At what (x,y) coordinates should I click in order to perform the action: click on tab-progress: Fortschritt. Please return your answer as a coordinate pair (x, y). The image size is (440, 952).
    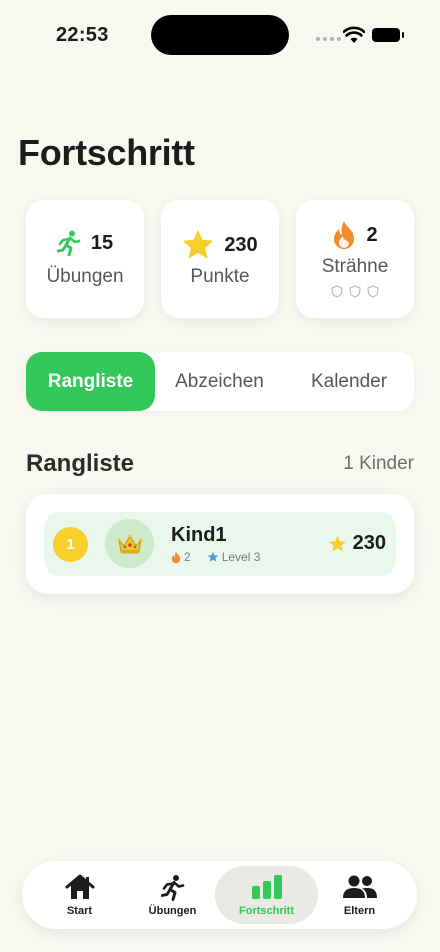
    Looking at the image, I should click on (266, 895).